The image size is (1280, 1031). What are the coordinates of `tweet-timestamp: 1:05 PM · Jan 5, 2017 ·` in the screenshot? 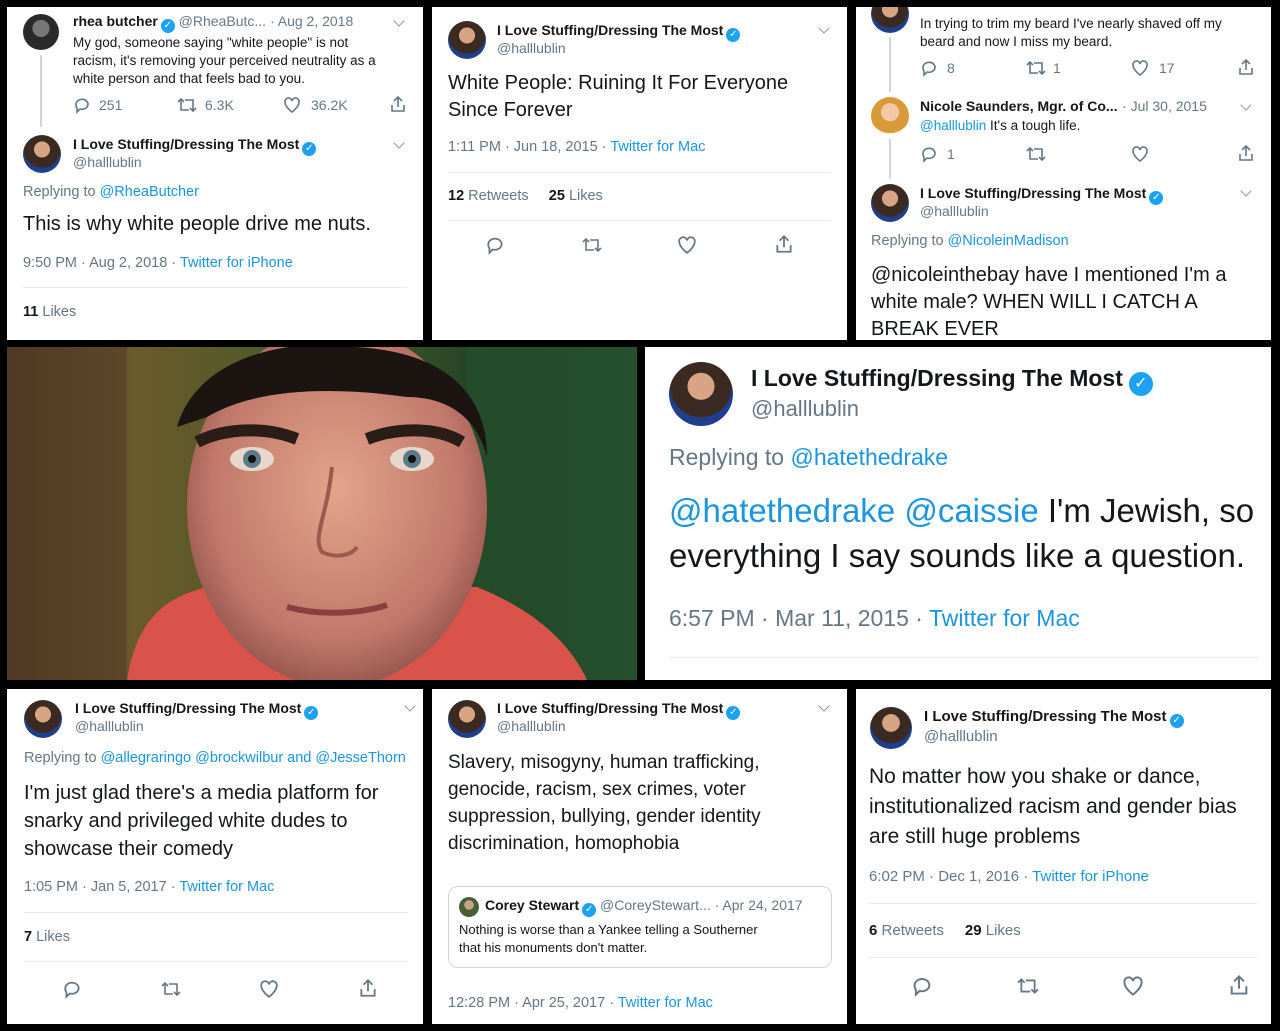 It's located at (100, 887).